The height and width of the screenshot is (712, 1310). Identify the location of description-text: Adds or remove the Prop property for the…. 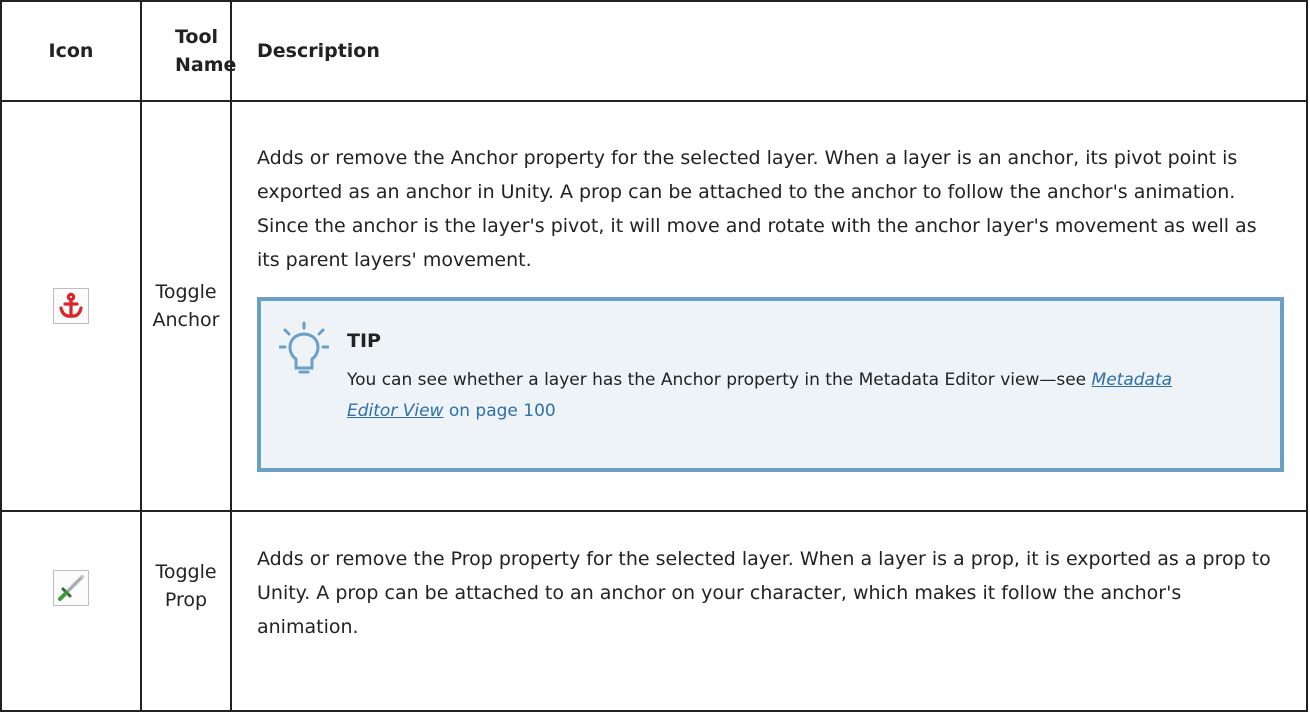
(764, 593).